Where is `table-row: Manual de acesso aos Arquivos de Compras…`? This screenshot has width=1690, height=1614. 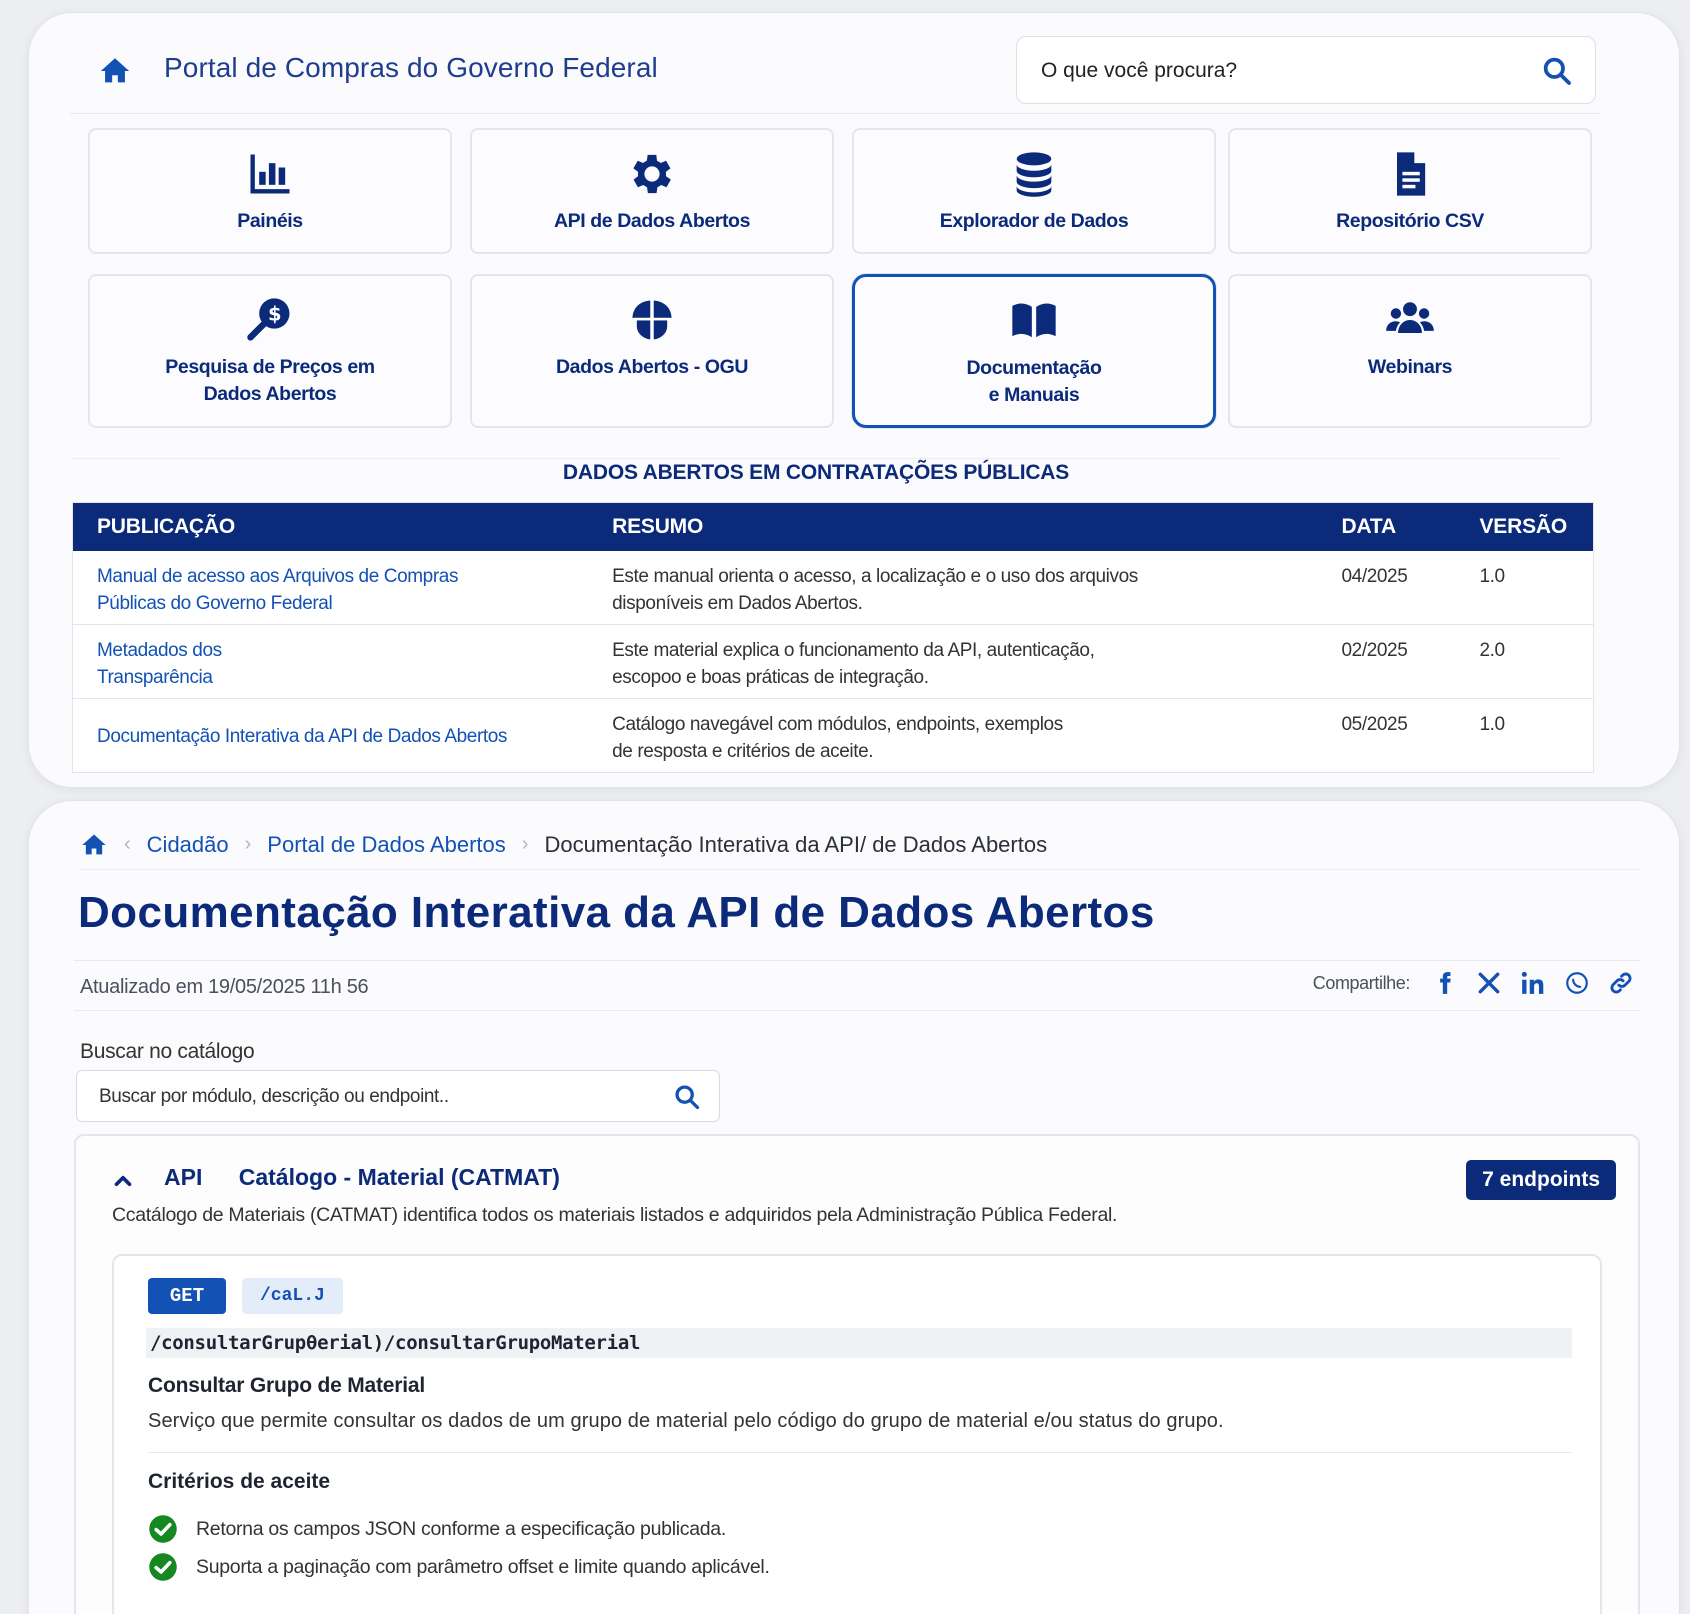
table-row: Manual de acesso aos Arquivos de Compras… is located at coordinates (833, 588).